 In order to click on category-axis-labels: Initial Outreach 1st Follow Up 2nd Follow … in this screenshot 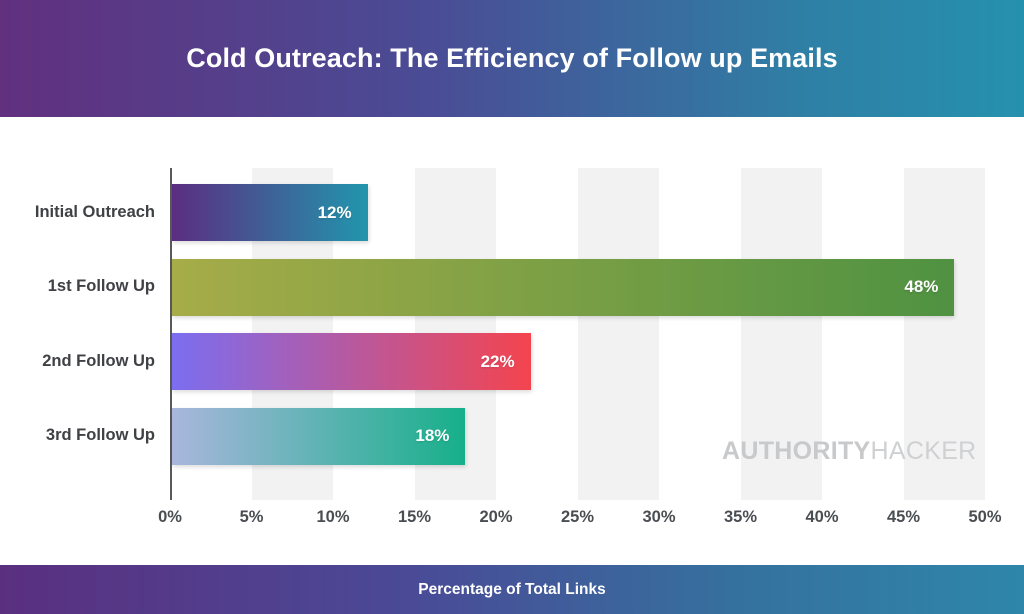, I will do `click(77, 334)`.